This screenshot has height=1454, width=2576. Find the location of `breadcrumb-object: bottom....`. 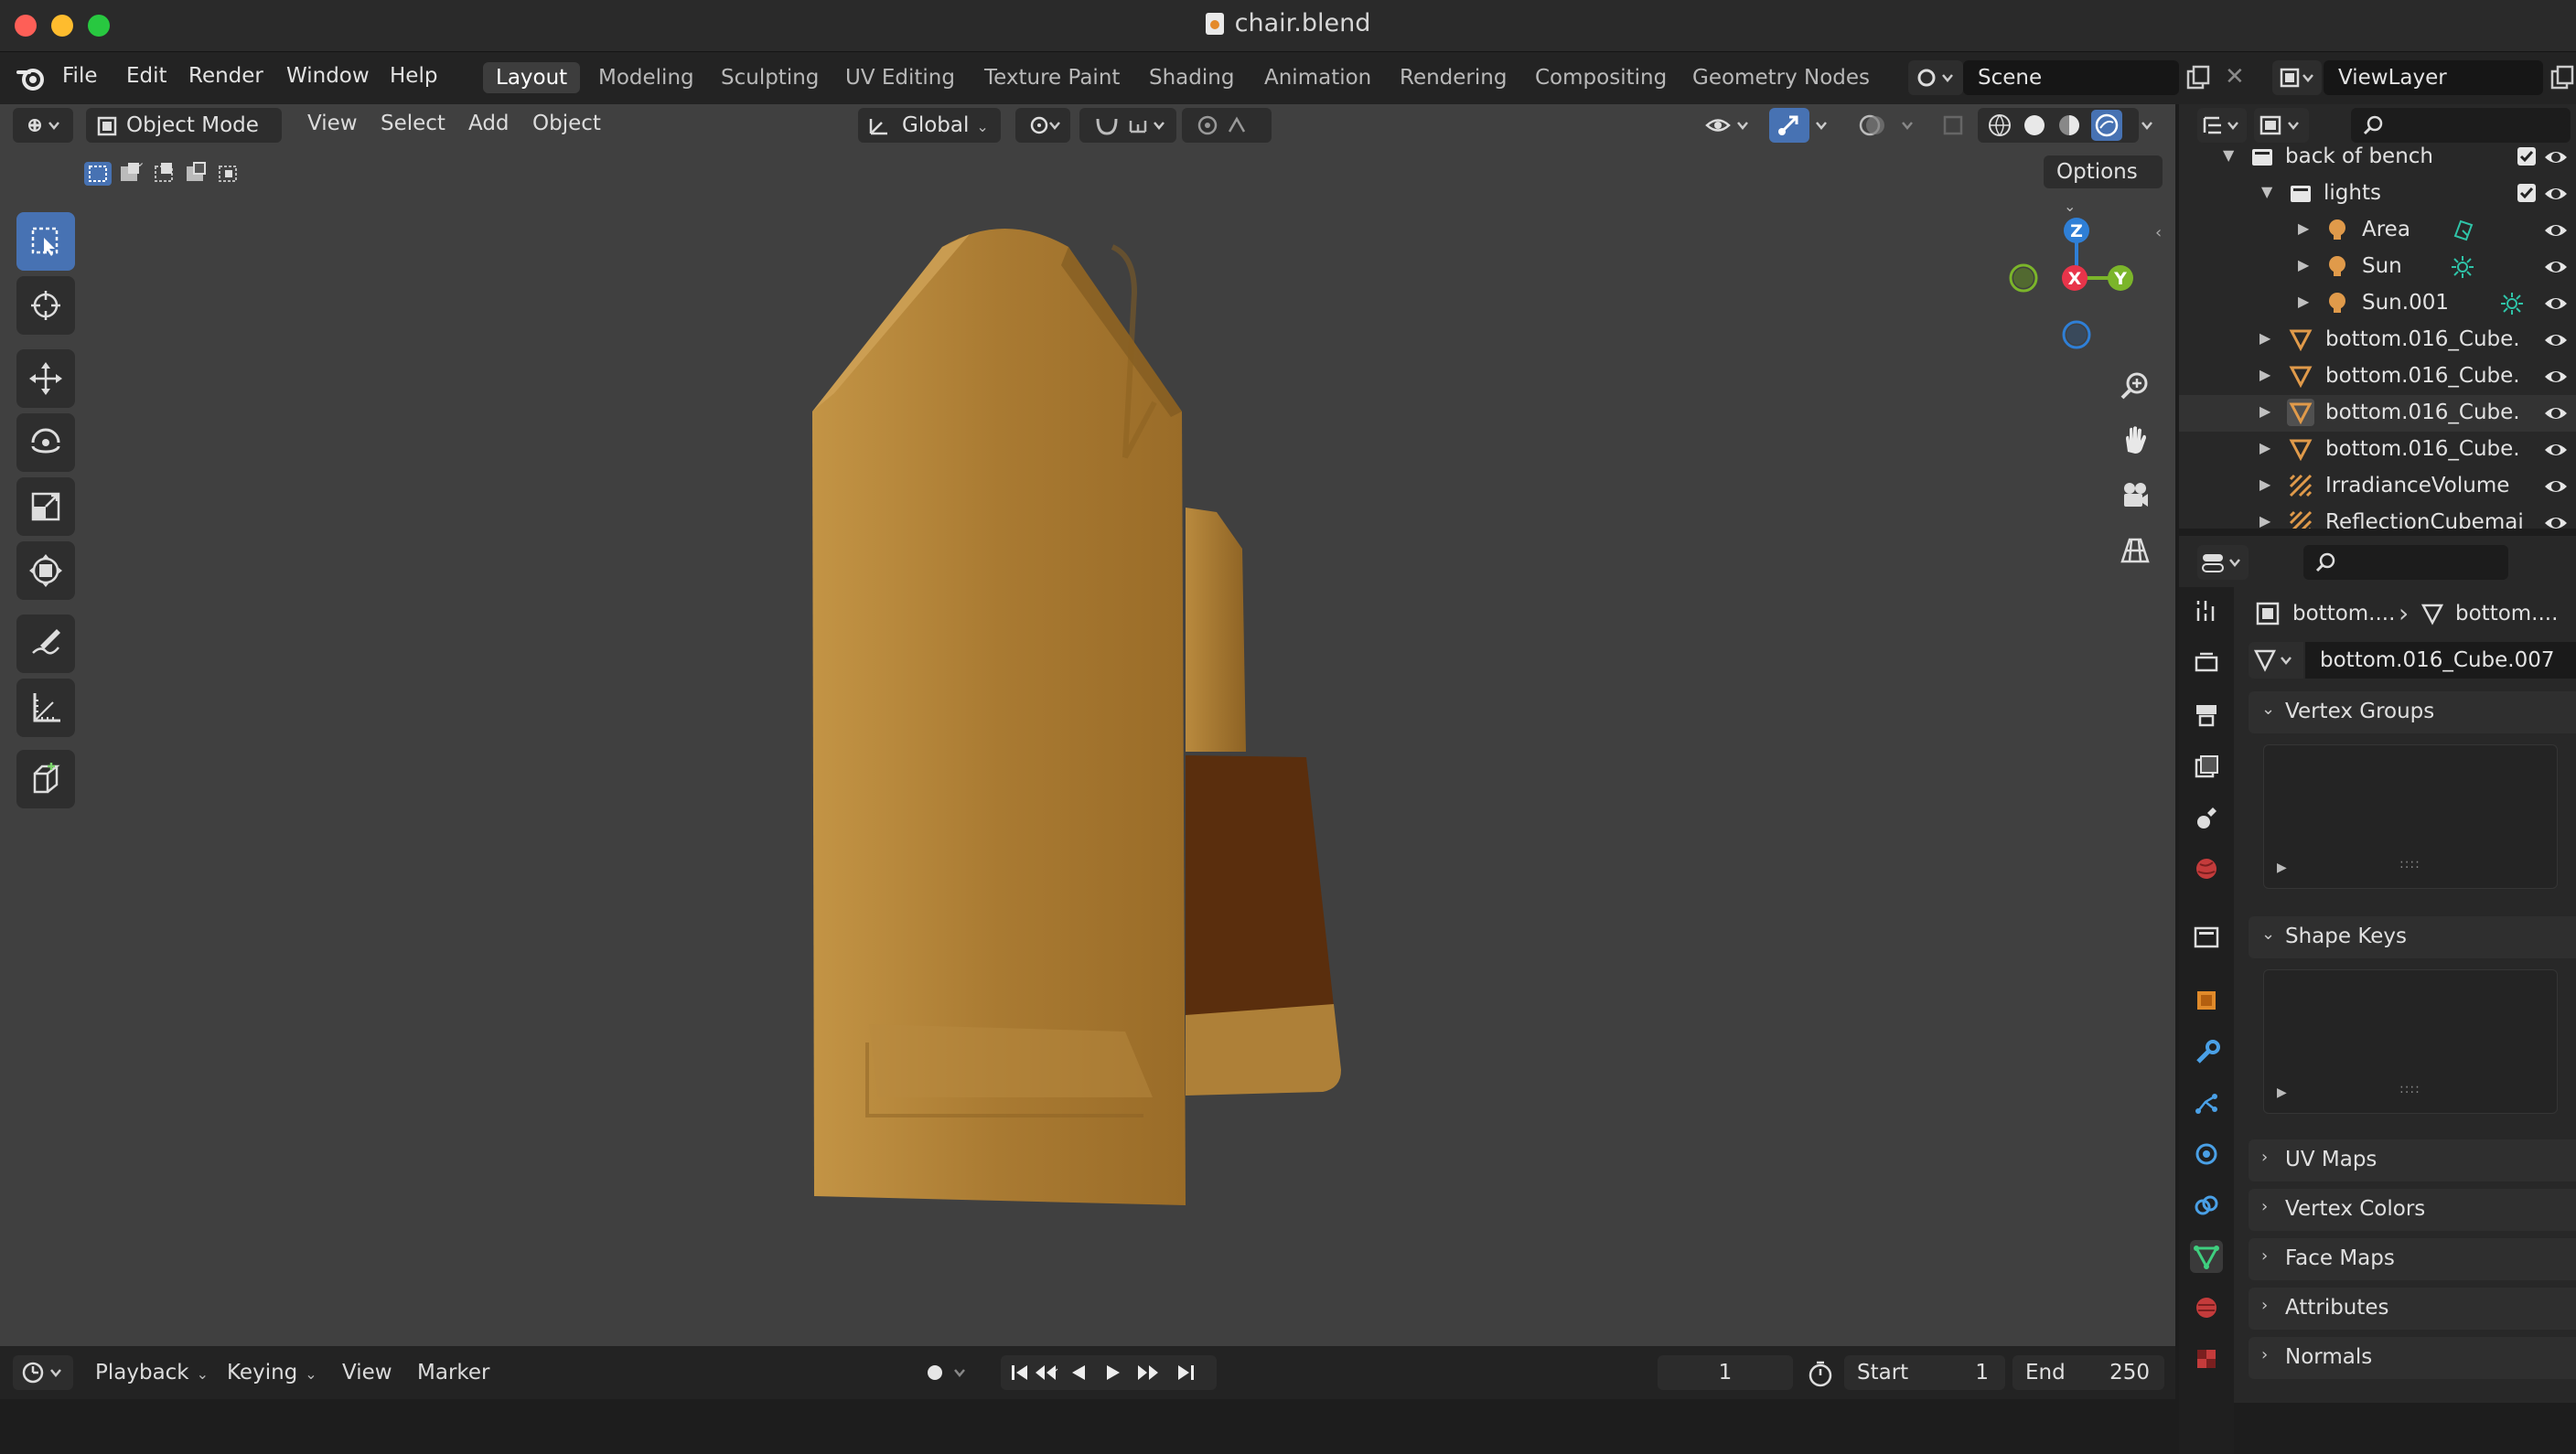

breadcrumb-object: bottom.... is located at coordinates (2343, 613).